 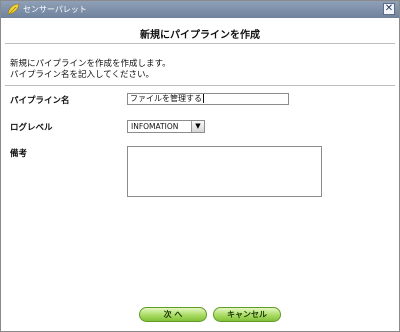 I want to click on title-bar: センサーパレット ✕, so click(x=200, y=9).